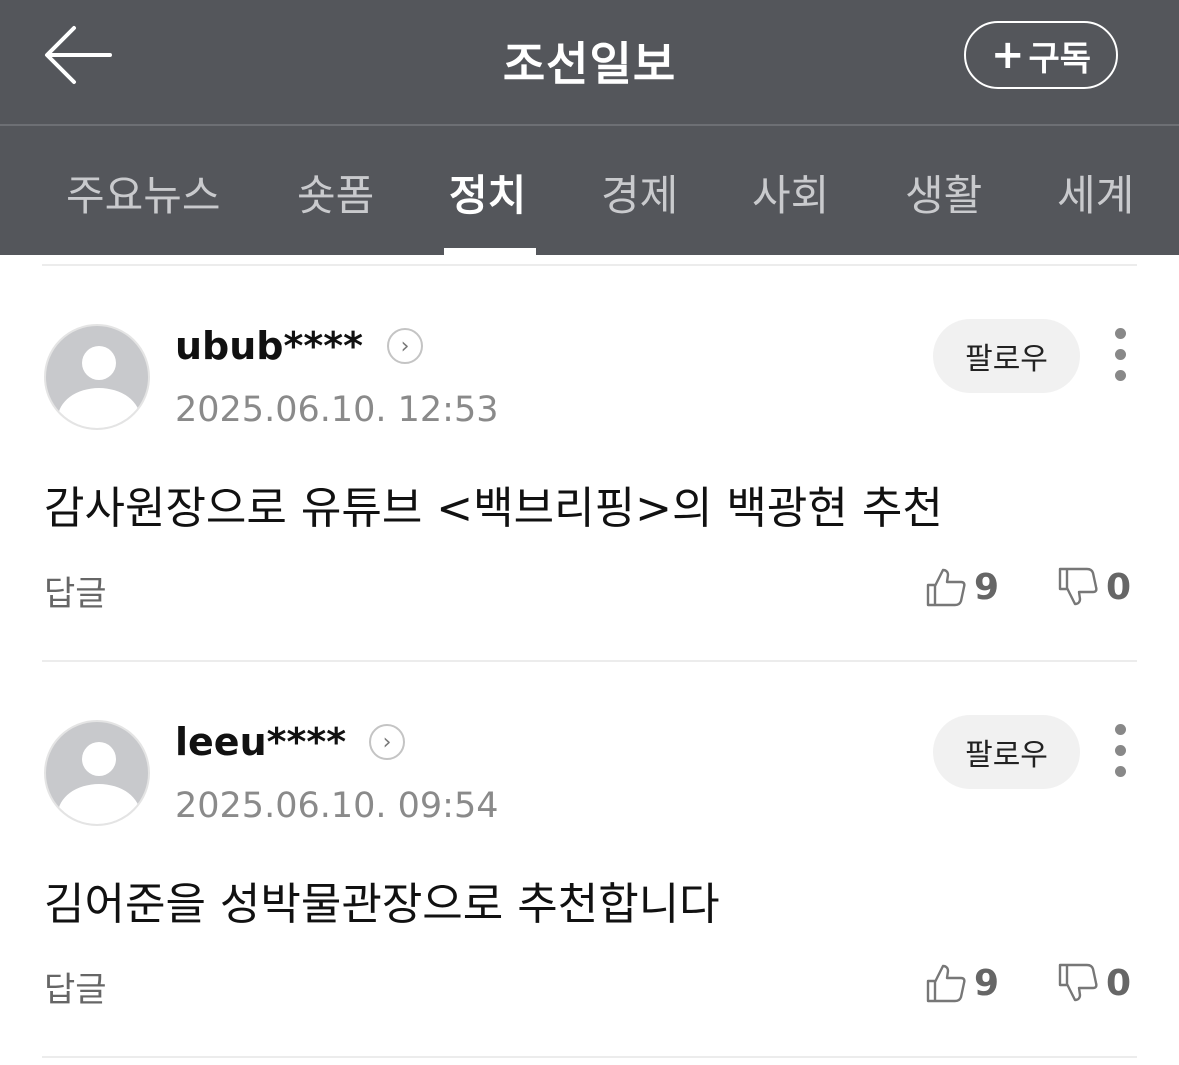 The height and width of the screenshot is (1065, 1179). Describe the element at coordinates (382, 904) in the screenshot. I see `comment-text: 김어준을 성박물관장으로 추천합니다` at that location.